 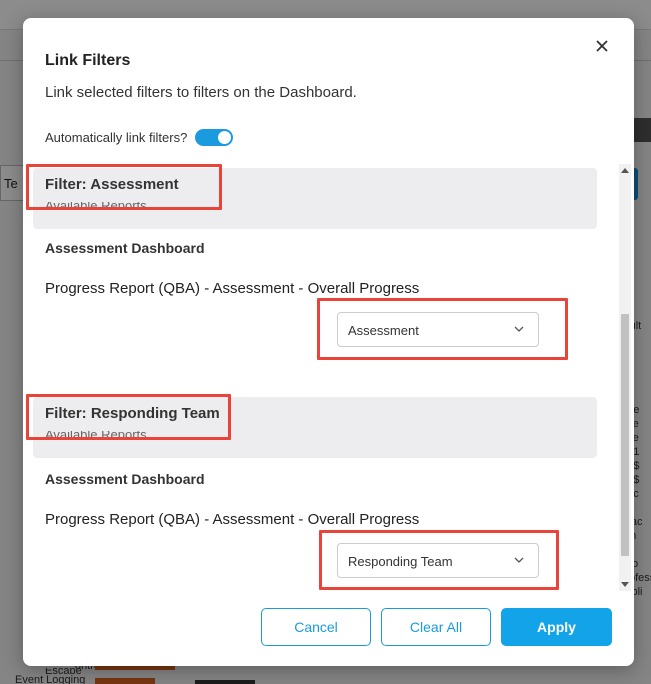 What do you see at coordinates (116, 137) in the screenshot?
I see `auto-link-label: Automatically link filters?` at bounding box center [116, 137].